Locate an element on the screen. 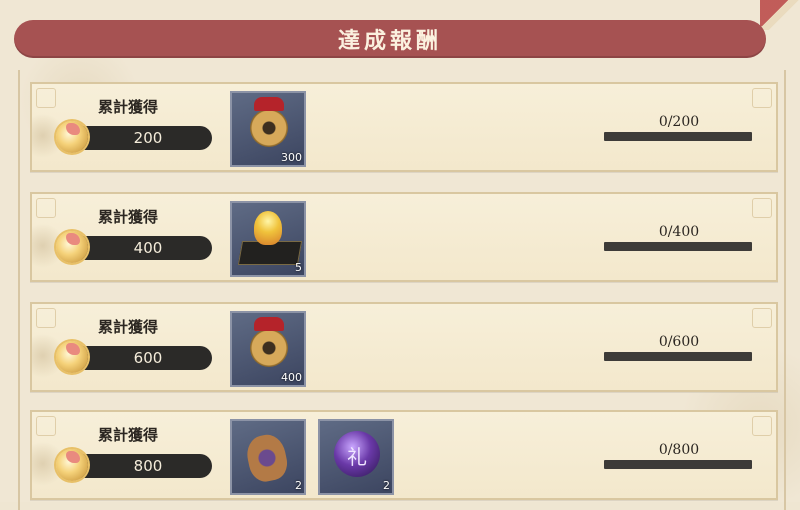 The image size is (800, 510). reward-item: 礼 2 is located at coordinates (356, 457).